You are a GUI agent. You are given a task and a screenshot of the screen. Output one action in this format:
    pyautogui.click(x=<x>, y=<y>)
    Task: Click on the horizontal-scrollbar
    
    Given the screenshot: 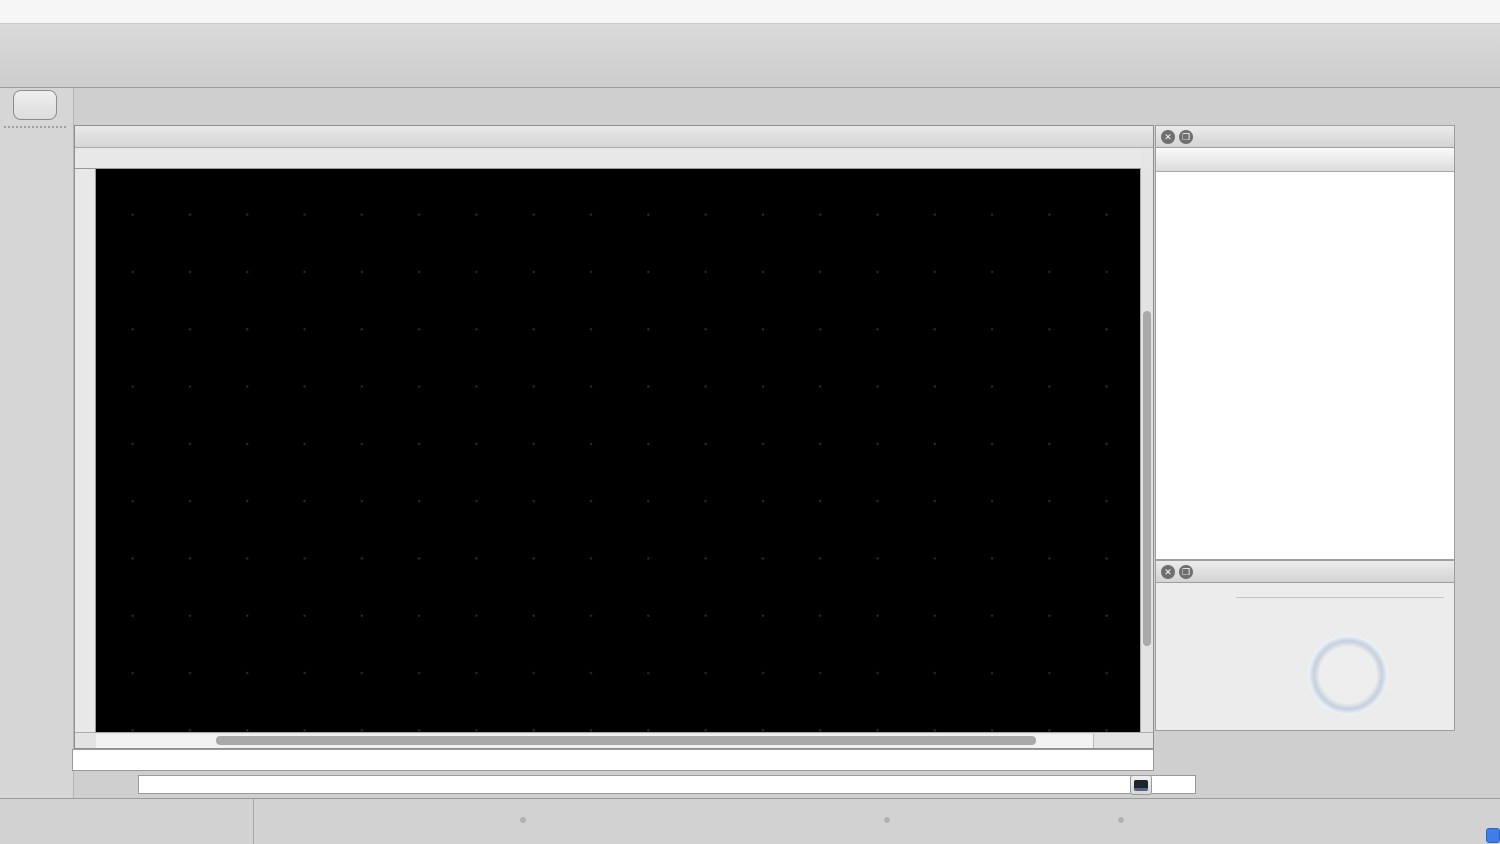 What is the action you would take?
    pyautogui.click(x=595, y=741)
    